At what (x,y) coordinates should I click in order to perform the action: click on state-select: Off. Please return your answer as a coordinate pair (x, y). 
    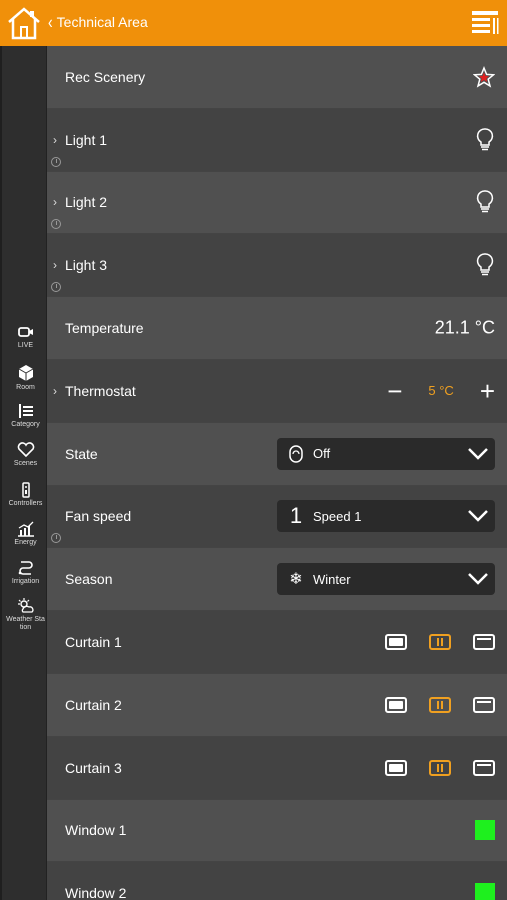
    Looking at the image, I should click on (386, 453).